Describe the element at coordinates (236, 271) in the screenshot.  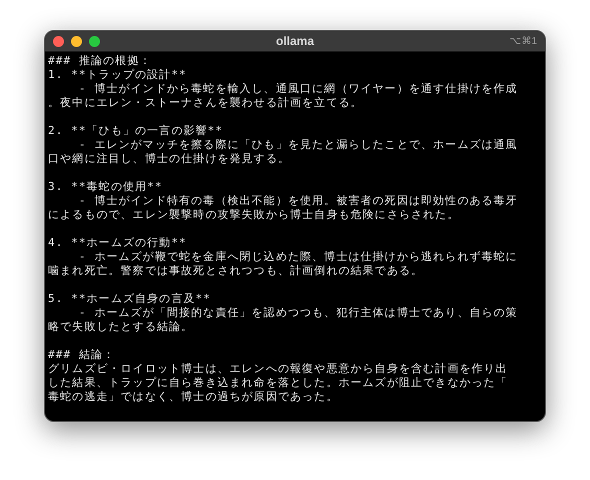
I see `terminal-line: 噛まれ死亡。警察では事故死とされつつも、計画倒れの結果である。` at that location.